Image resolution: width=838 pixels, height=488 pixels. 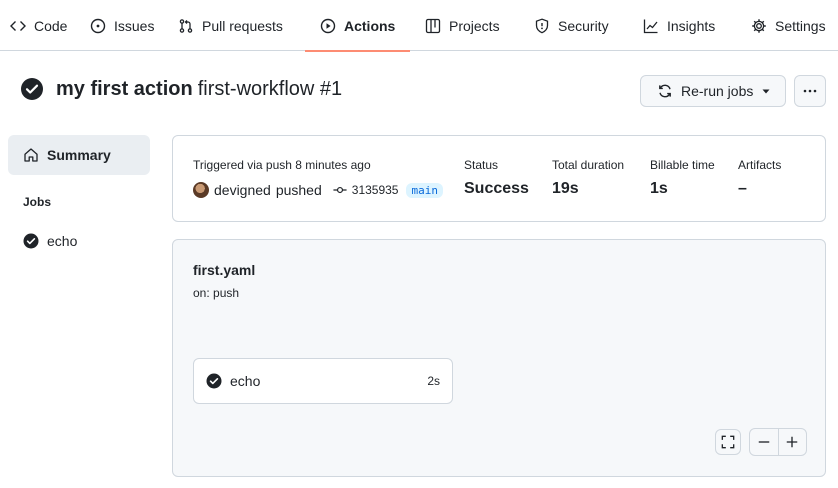 What do you see at coordinates (800, 25) in the screenshot?
I see `tab-settings-label: Settings` at bounding box center [800, 25].